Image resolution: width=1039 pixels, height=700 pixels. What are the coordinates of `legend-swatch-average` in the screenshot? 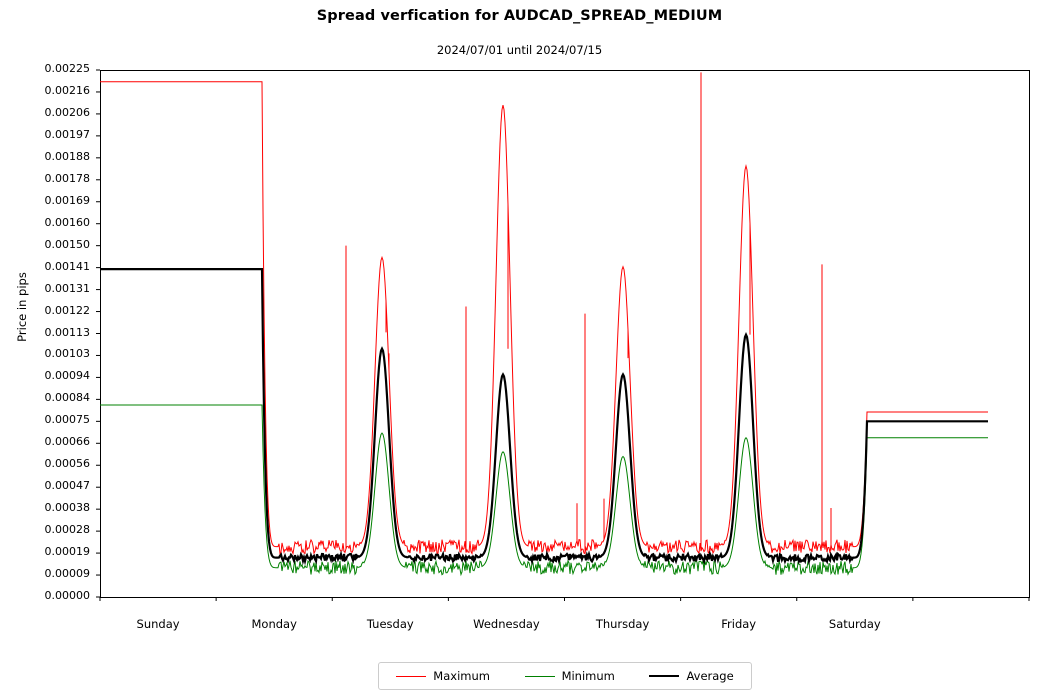 It's located at (664, 676).